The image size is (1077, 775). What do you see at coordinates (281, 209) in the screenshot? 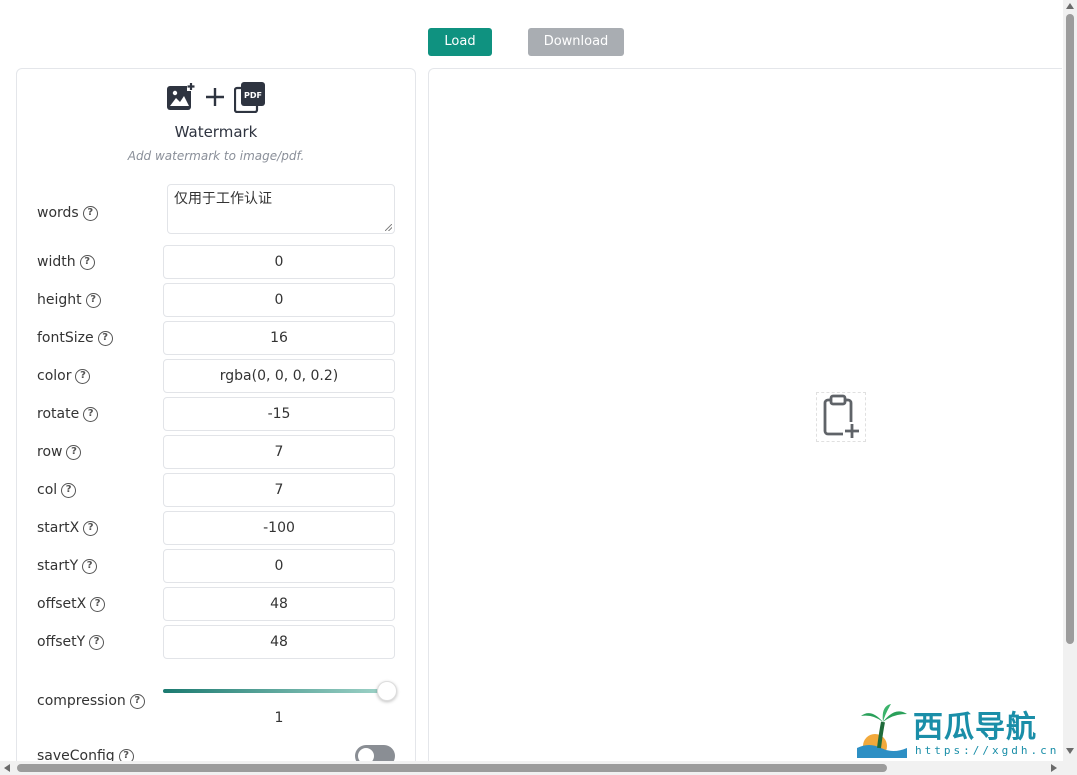
I see `words-textarea: 仅用于工作认证` at bounding box center [281, 209].